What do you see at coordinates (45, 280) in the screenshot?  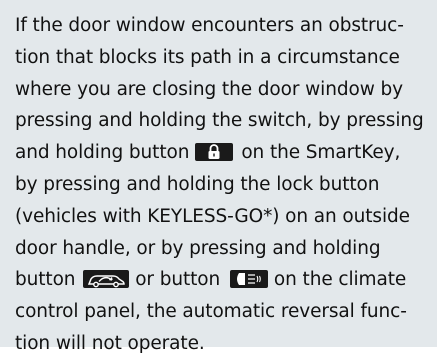 I see `note-line-9-text-a: button` at bounding box center [45, 280].